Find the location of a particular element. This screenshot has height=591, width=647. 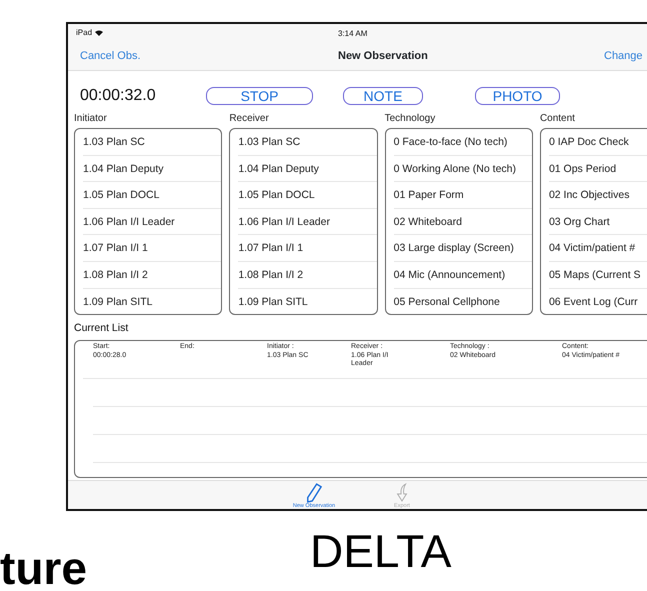

heading-fragment: ture is located at coordinates (43, 568).